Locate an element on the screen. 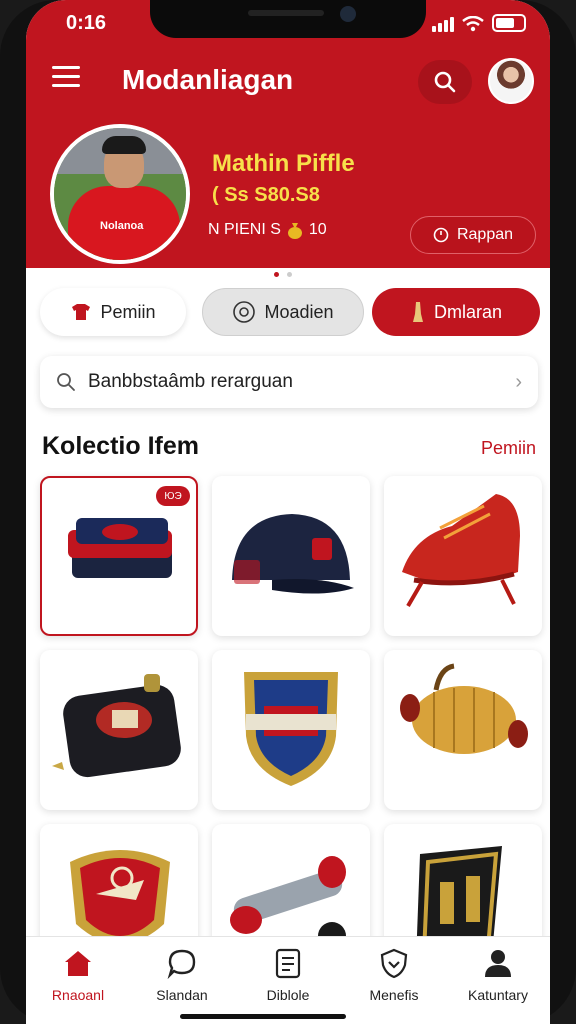 The image size is (576, 1024). black-wallet-image is located at coordinates (116, 726).